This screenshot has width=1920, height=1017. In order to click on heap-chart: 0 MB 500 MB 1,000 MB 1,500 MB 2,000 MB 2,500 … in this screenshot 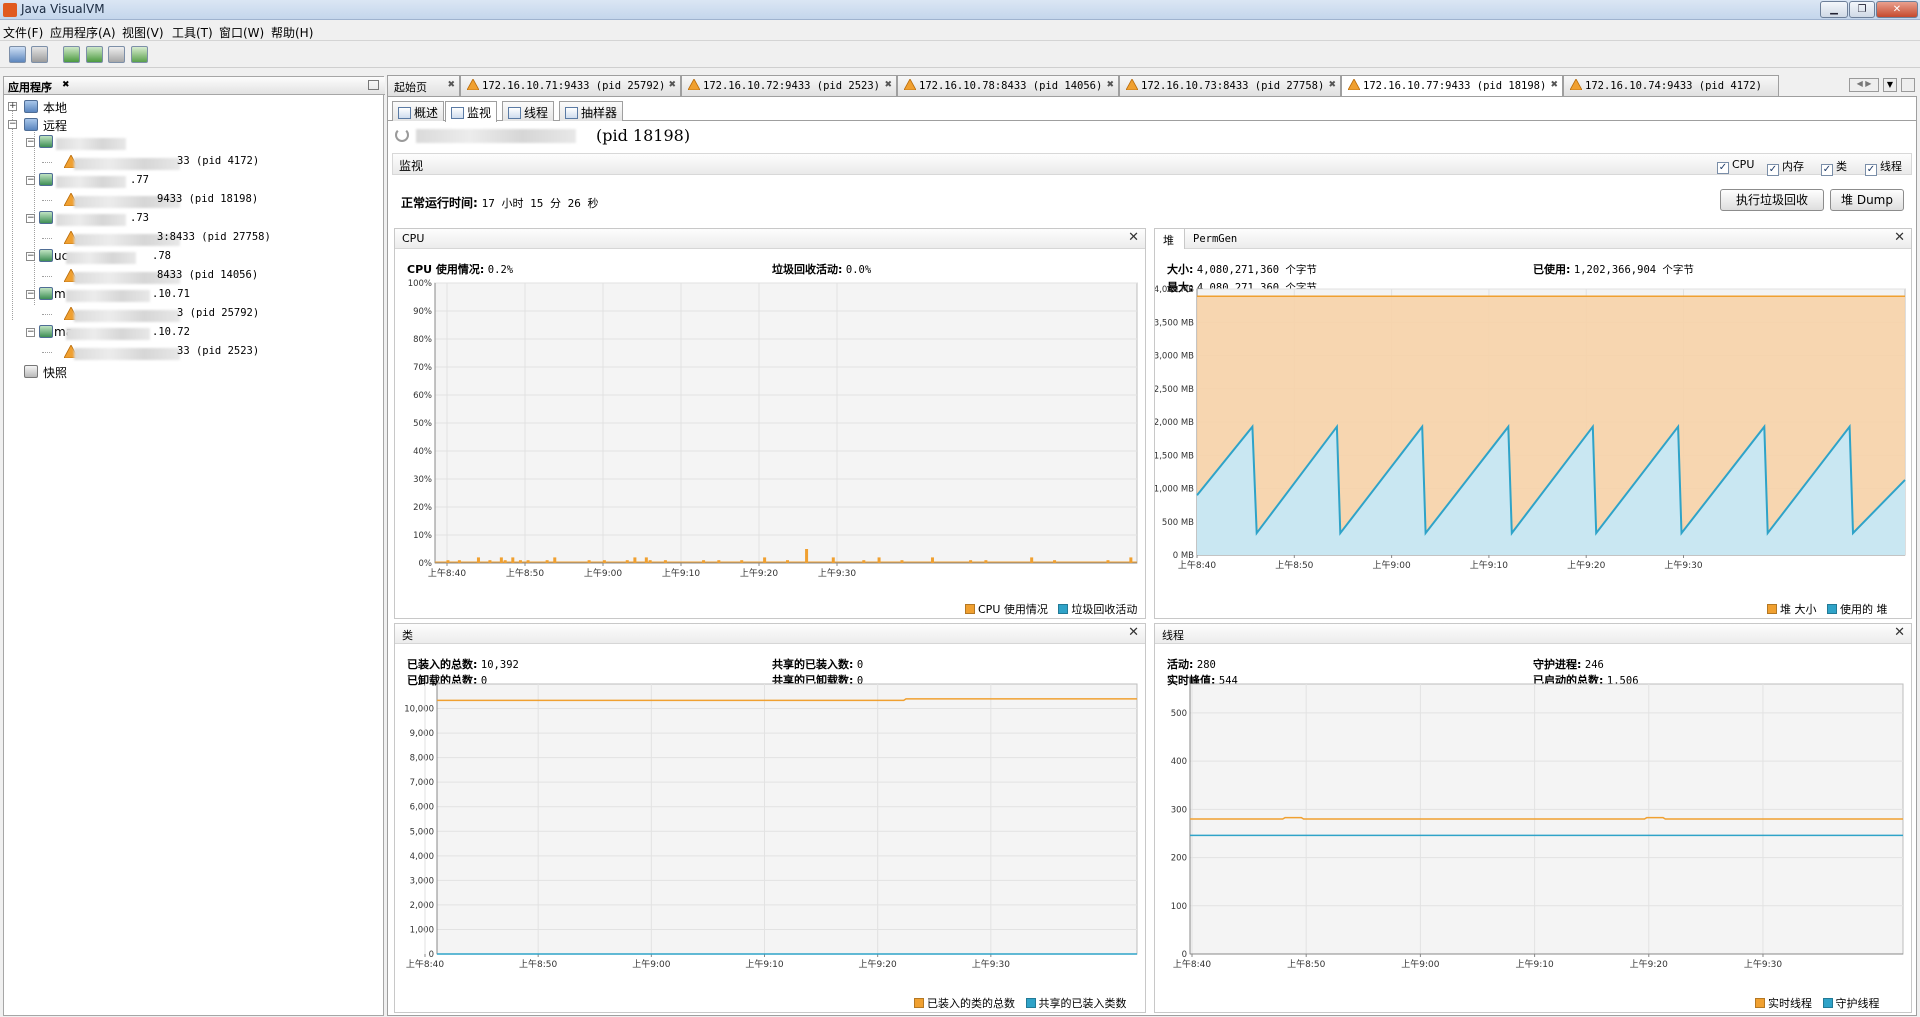, I will do `click(1530, 428)`.